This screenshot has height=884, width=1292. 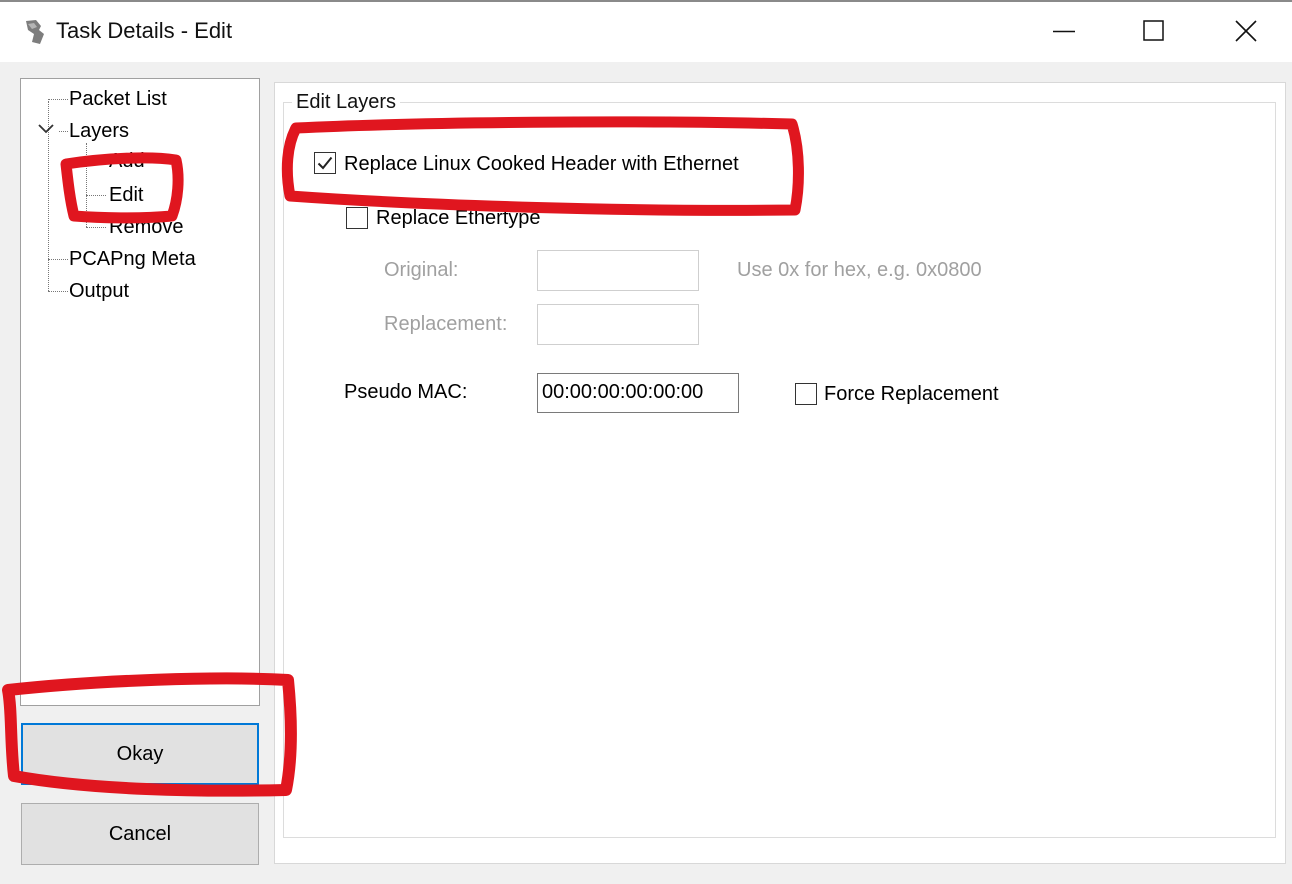 I want to click on tree-item-add: Add, so click(x=127, y=161).